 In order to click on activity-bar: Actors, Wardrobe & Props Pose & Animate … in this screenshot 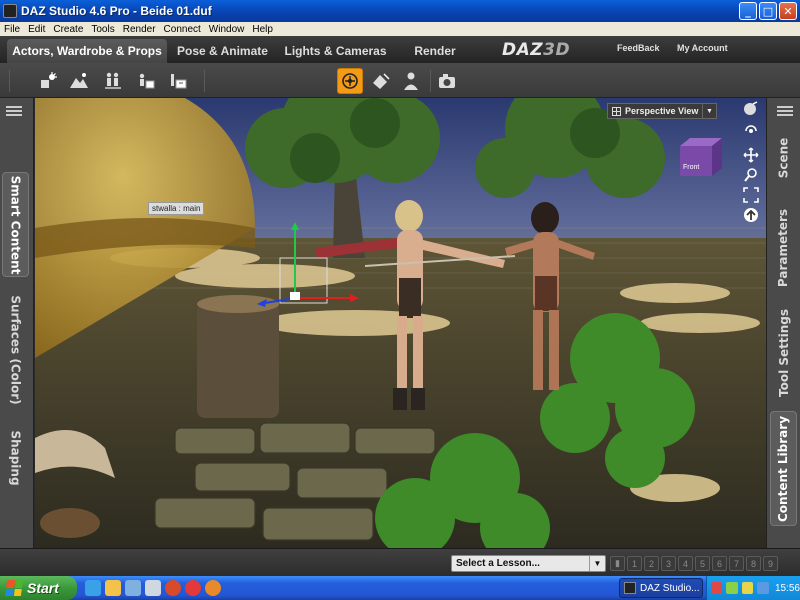, I will do `click(400, 49)`.